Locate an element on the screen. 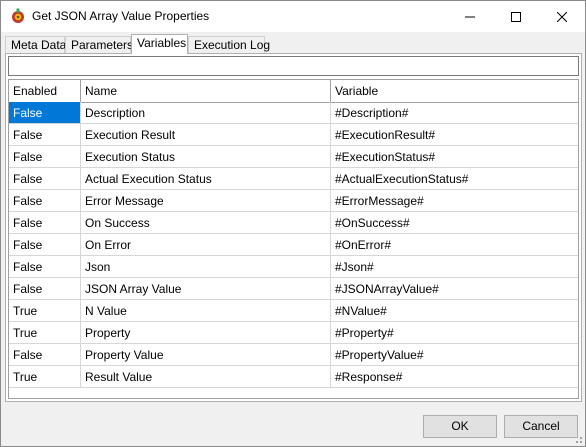 This screenshot has height=447, width=586. table-row: False JSON Array Value #JSONArrayValue# is located at coordinates (293, 289).